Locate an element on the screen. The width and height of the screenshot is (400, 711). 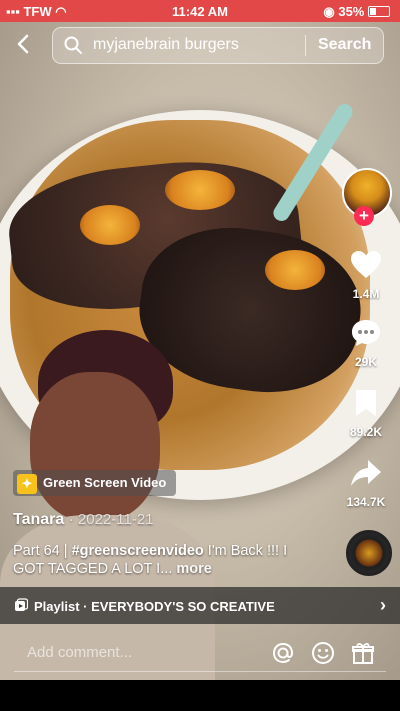
comment-icon is located at coordinates (366, 333).